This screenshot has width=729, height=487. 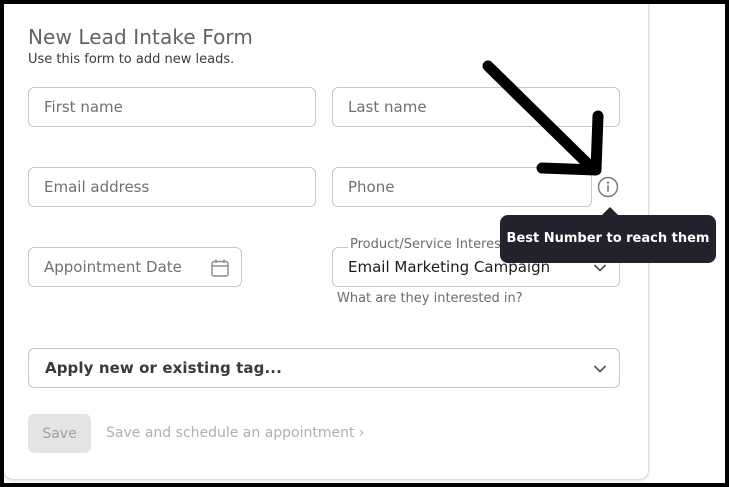 What do you see at coordinates (428, 244) in the screenshot?
I see `product-interest-label: Product/Service Interest` at bounding box center [428, 244].